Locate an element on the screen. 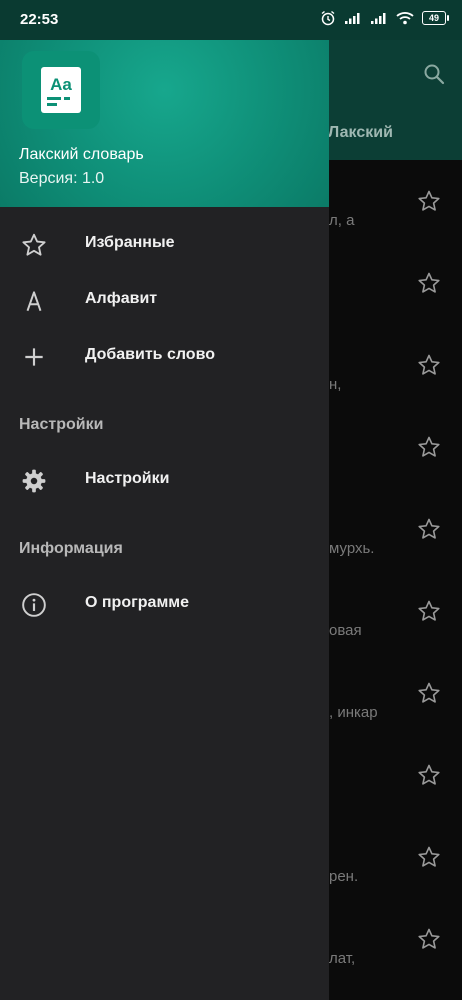  svg-text: Aa is located at coordinates (61, 84).